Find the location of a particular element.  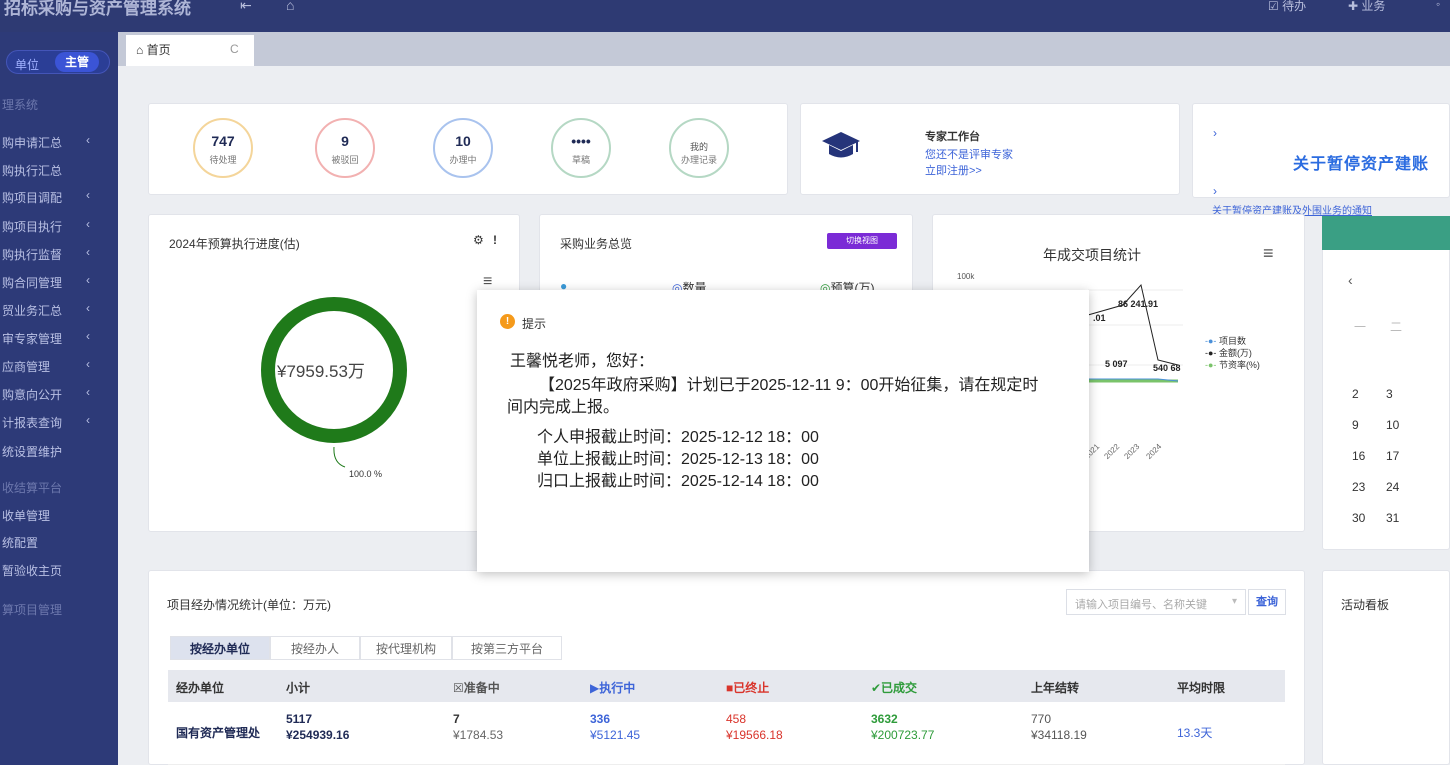

sidebar-item: 暂验收主页 is located at coordinates (59, 570).